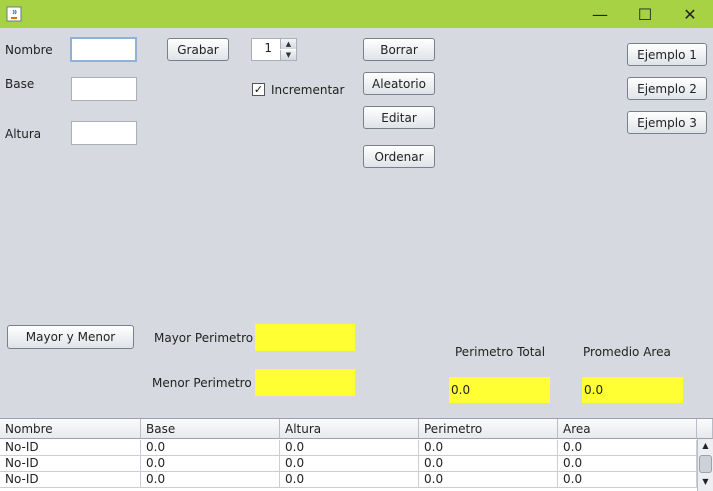 The width and height of the screenshot is (713, 491). What do you see at coordinates (103, 49) in the screenshot?
I see `nombre-input` at bounding box center [103, 49].